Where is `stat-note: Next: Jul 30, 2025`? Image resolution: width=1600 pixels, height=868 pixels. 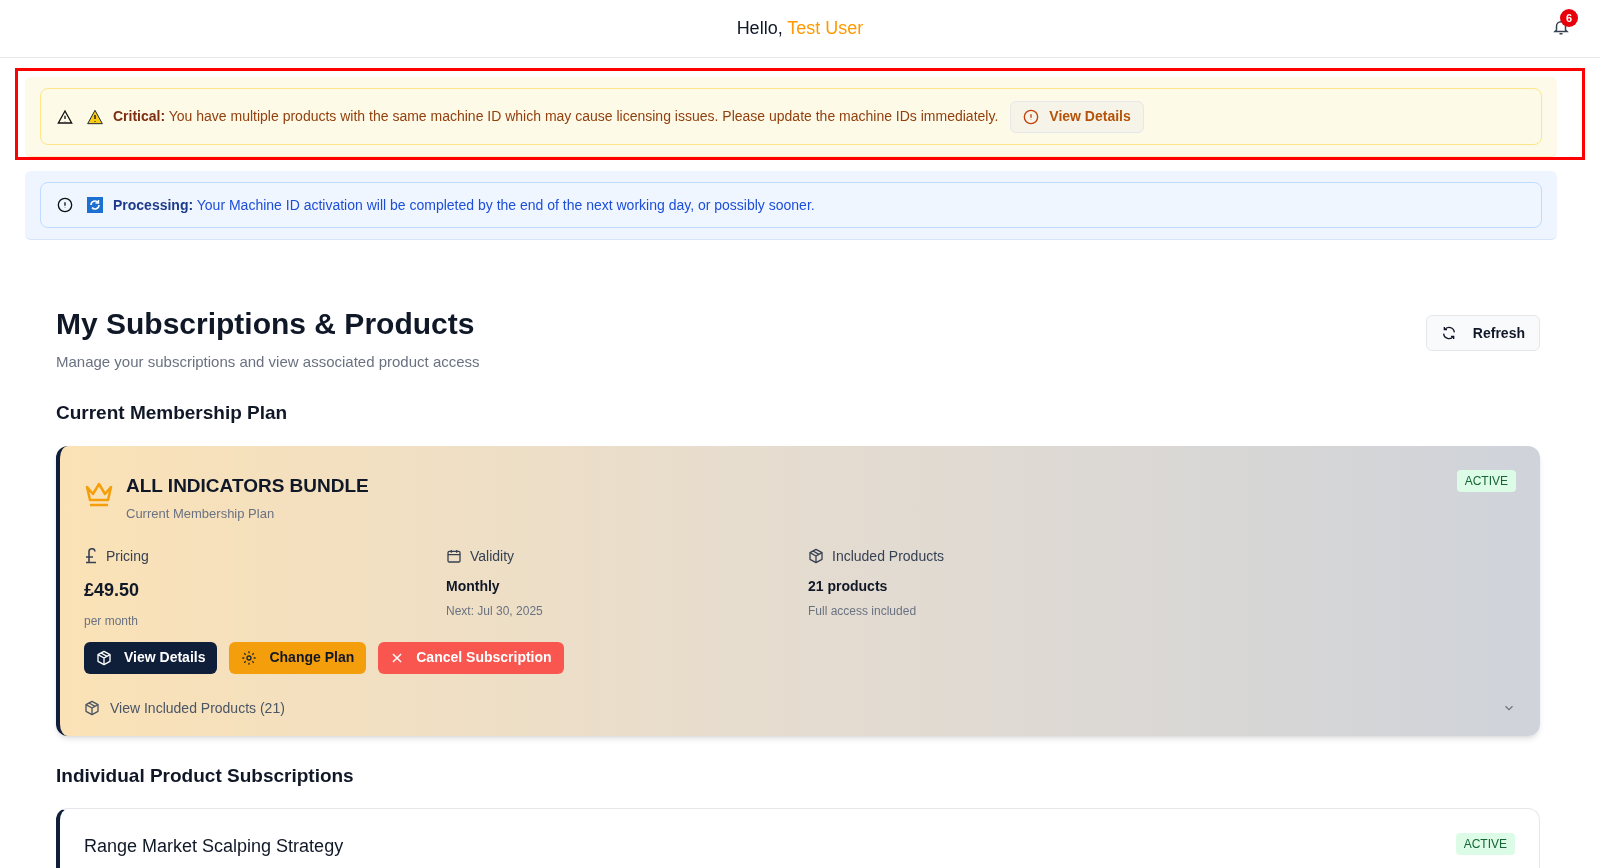 stat-note: Next: Jul 30, 2025 is located at coordinates (495, 611).